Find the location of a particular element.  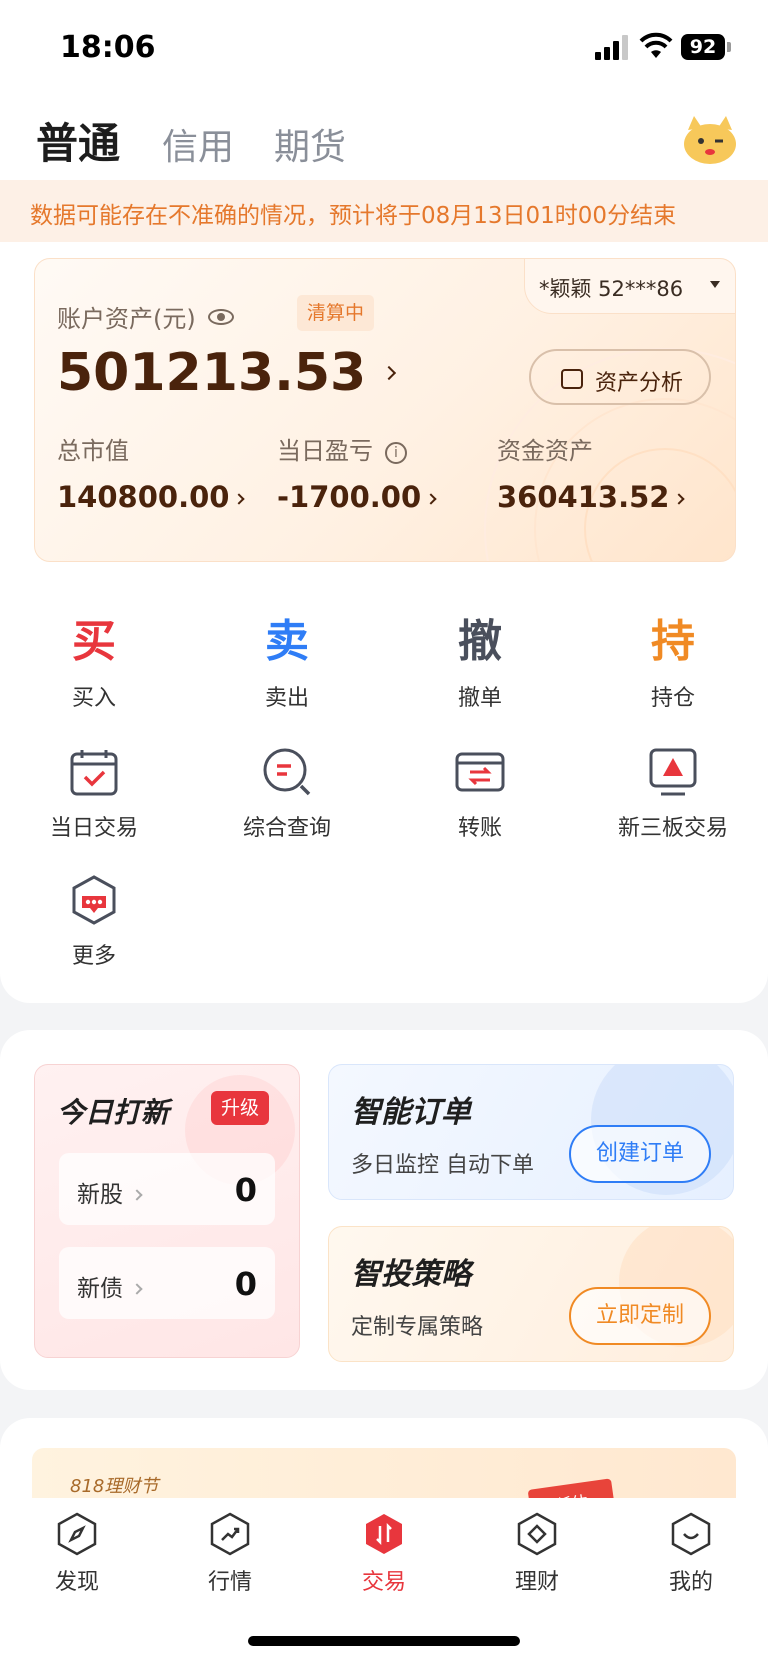

nav-trade: 交易 is located at coordinates (384, 1554).